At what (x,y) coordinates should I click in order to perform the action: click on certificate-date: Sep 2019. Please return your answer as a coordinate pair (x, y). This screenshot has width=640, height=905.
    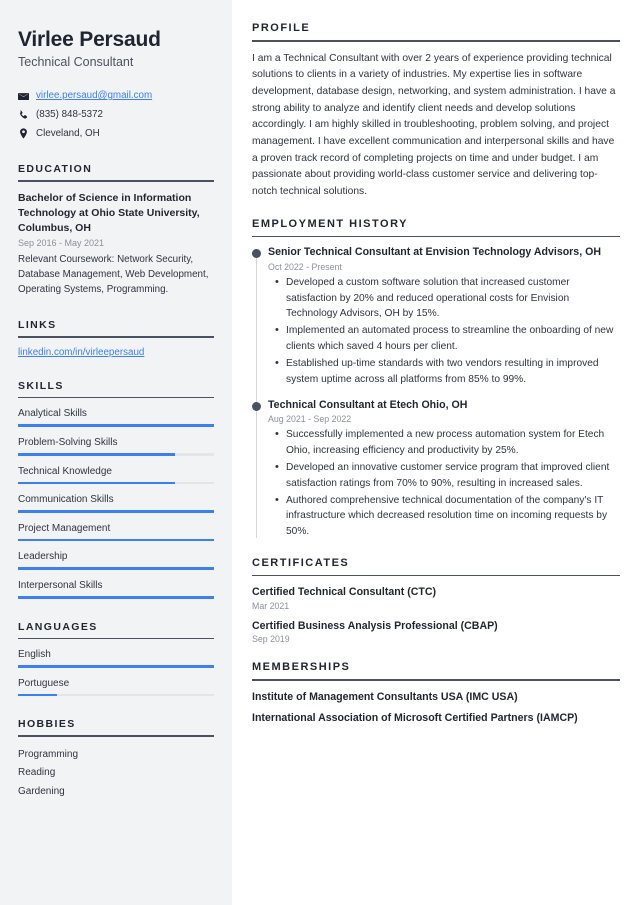
    Looking at the image, I should click on (271, 639).